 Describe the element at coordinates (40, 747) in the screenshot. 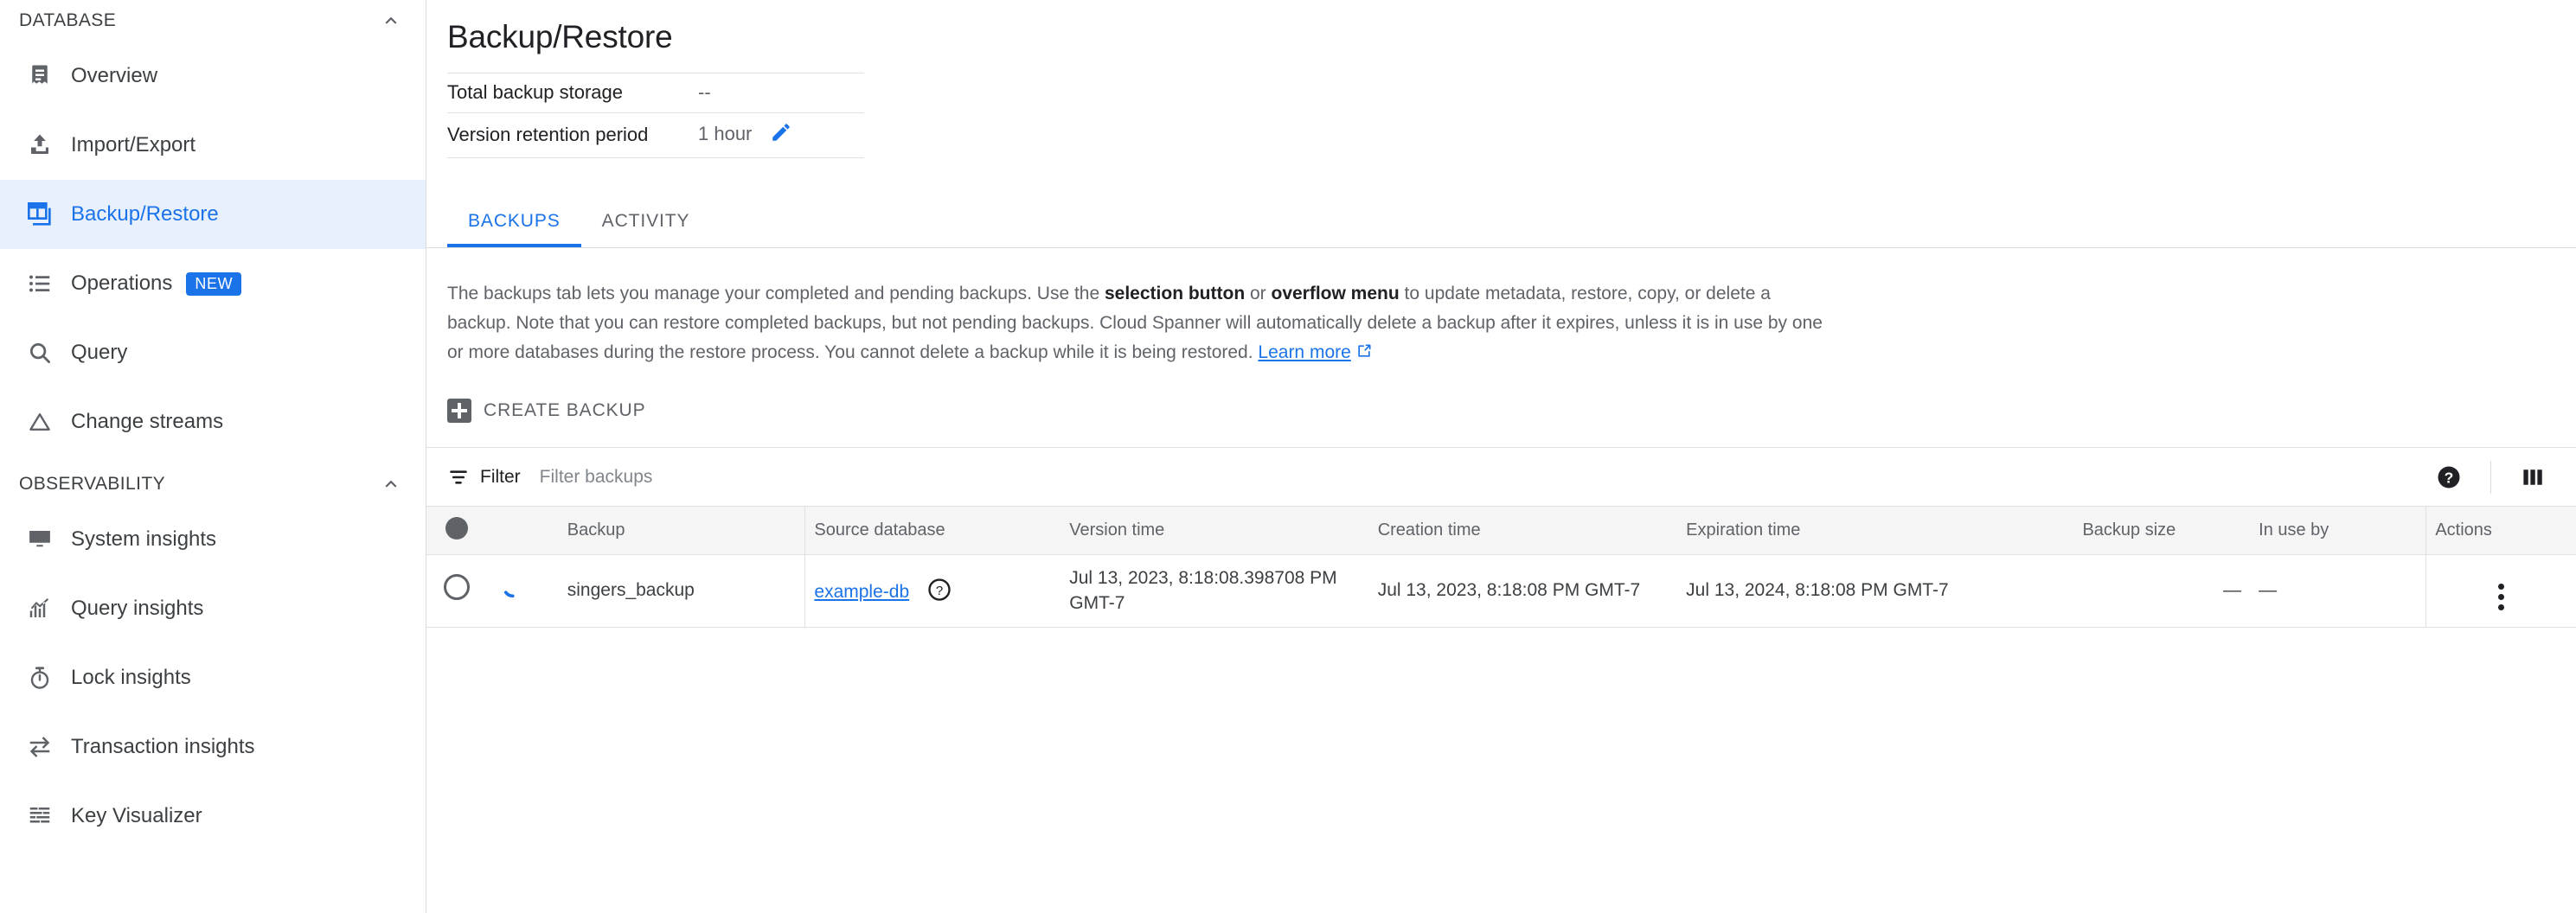

I see `swap-arrows-icon` at that location.